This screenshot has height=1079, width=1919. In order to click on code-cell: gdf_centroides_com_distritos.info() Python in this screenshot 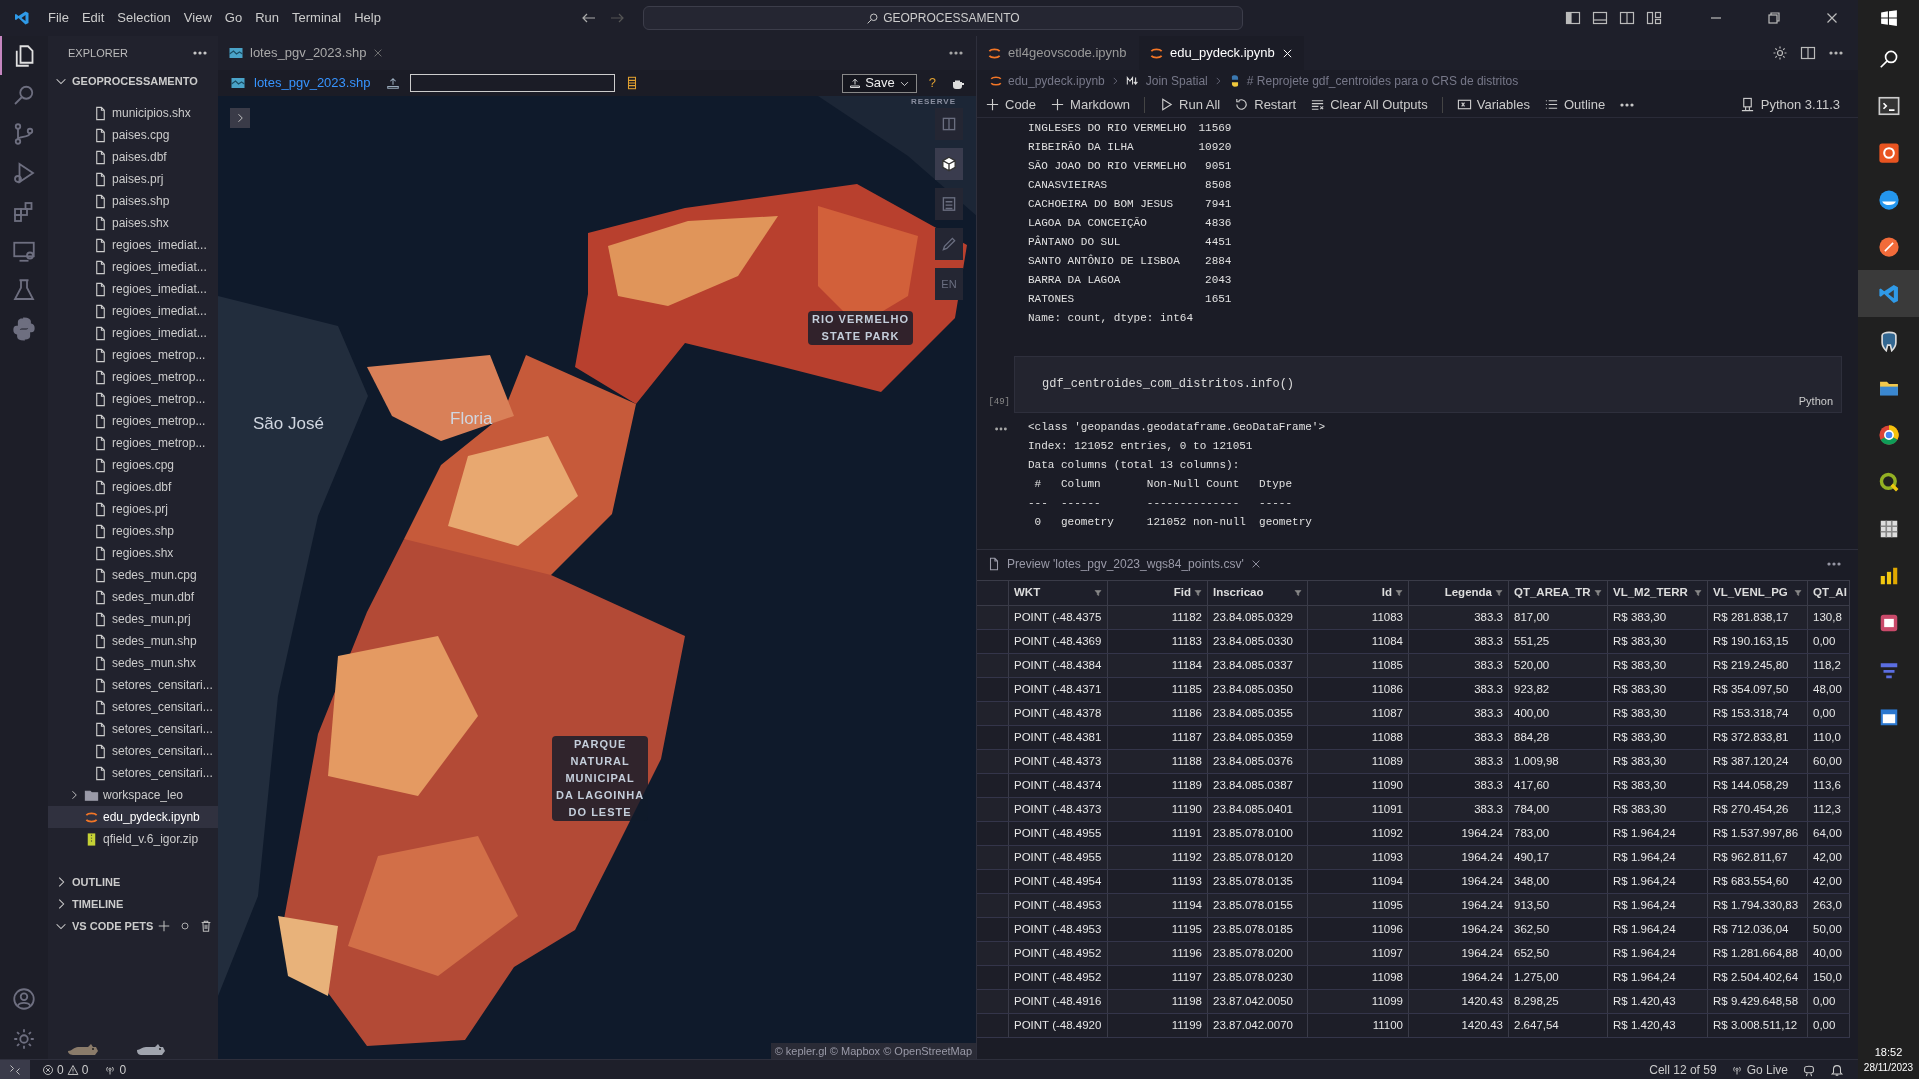, I will do `click(1428, 384)`.